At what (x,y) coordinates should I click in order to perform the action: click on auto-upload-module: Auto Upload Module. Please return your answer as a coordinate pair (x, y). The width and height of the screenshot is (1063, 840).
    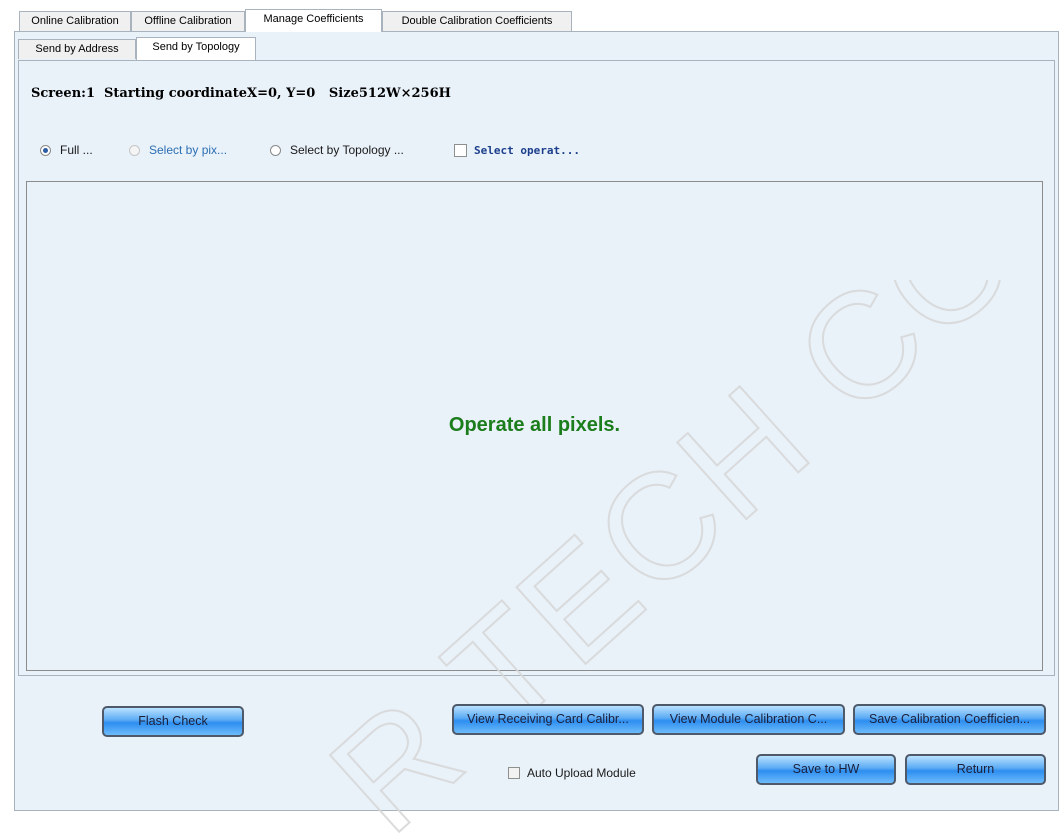
    Looking at the image, I should click on (572, 773).